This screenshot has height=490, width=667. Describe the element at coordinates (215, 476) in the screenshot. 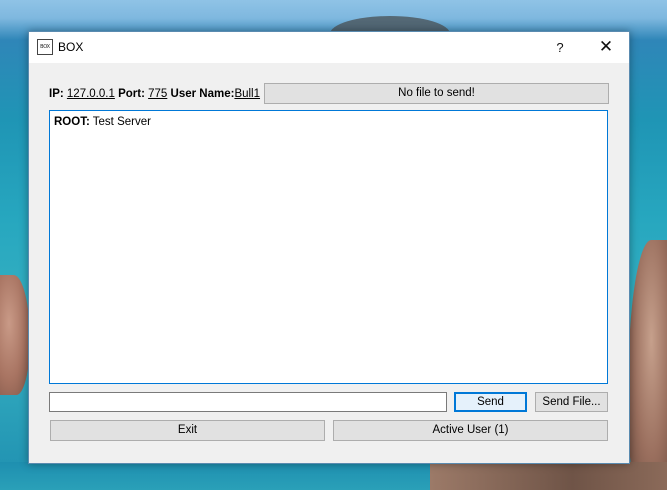

I see `background-water` at that location.